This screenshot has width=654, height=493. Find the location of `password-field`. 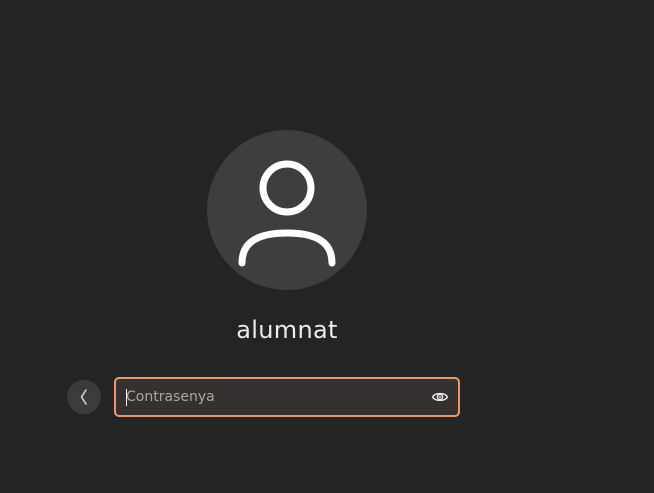

password-field is located at coordinates (287, 397).